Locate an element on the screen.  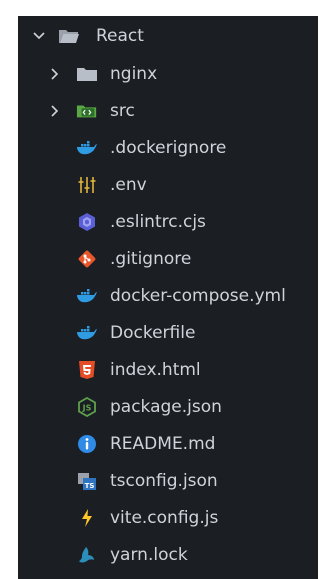
yarn-icon is located at coordinates (87, 555).